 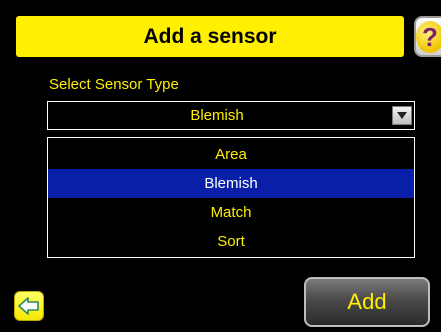 What do you see at coordinates (231, 212) in the screenshot?
I see `option-match: Match` at bounding box center [231, 212].